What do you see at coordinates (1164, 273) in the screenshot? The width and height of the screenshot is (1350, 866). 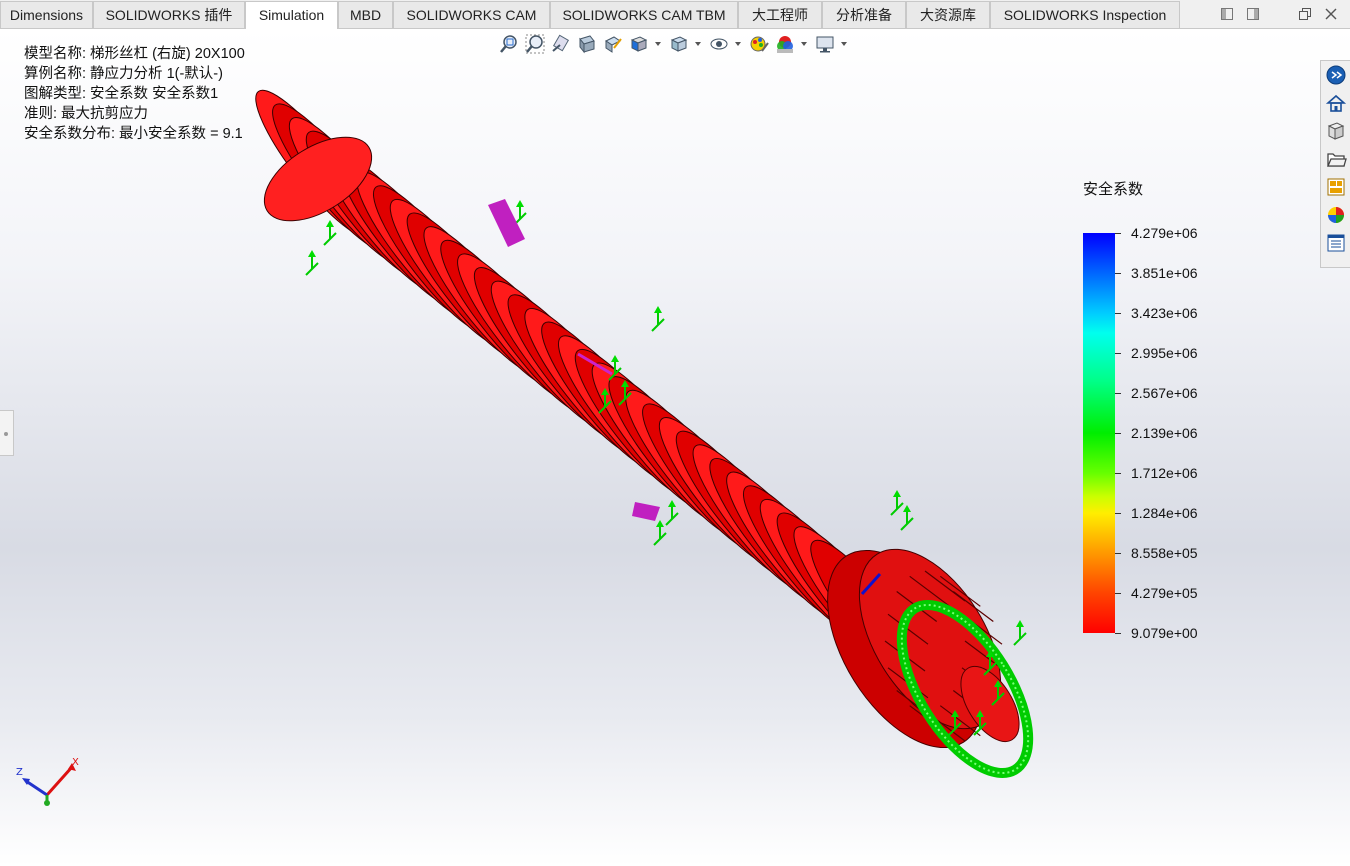 I see `legend-tick-label: 3.851e+06` at bounding box center [1164, 273].